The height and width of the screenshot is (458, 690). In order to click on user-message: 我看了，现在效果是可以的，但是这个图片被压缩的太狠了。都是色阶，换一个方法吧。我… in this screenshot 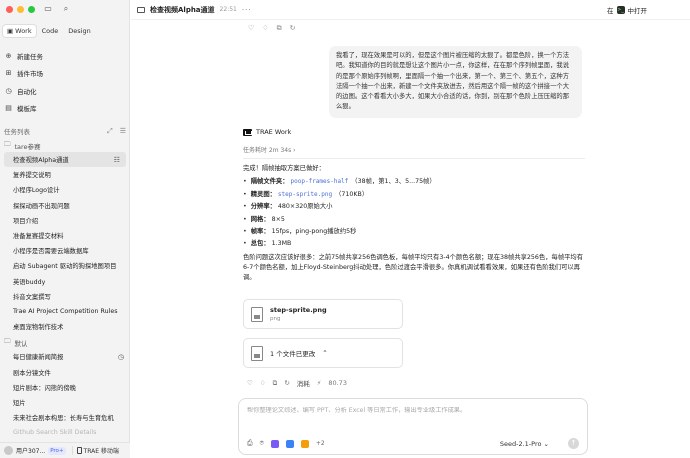, I will do `click(455, 82)`.